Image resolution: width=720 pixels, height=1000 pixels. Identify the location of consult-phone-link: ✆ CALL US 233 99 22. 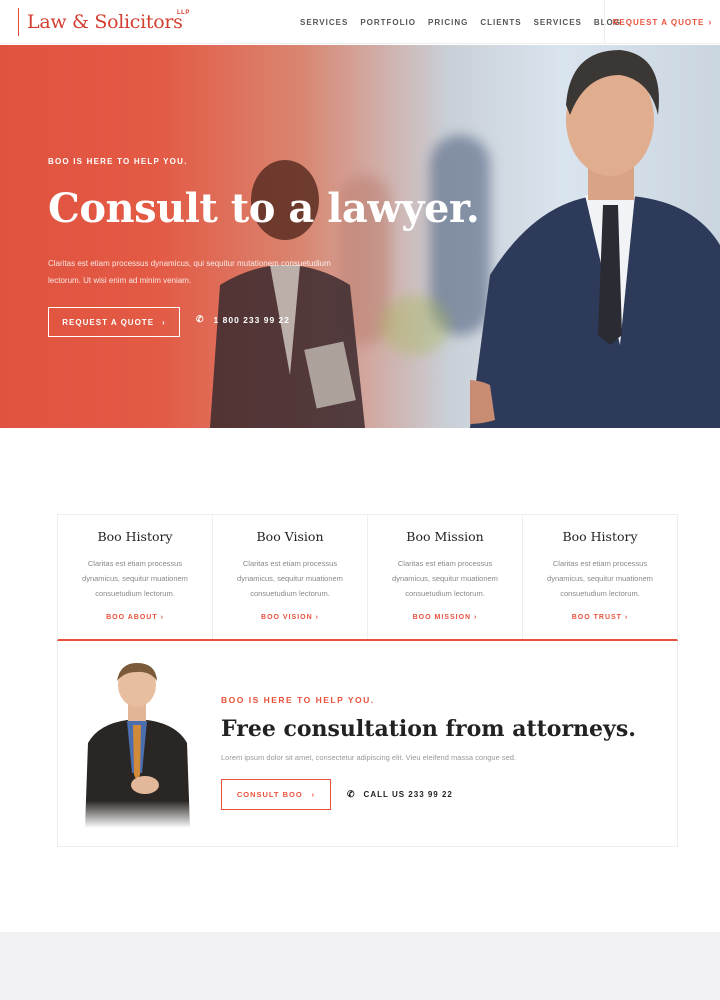
(400, 794).